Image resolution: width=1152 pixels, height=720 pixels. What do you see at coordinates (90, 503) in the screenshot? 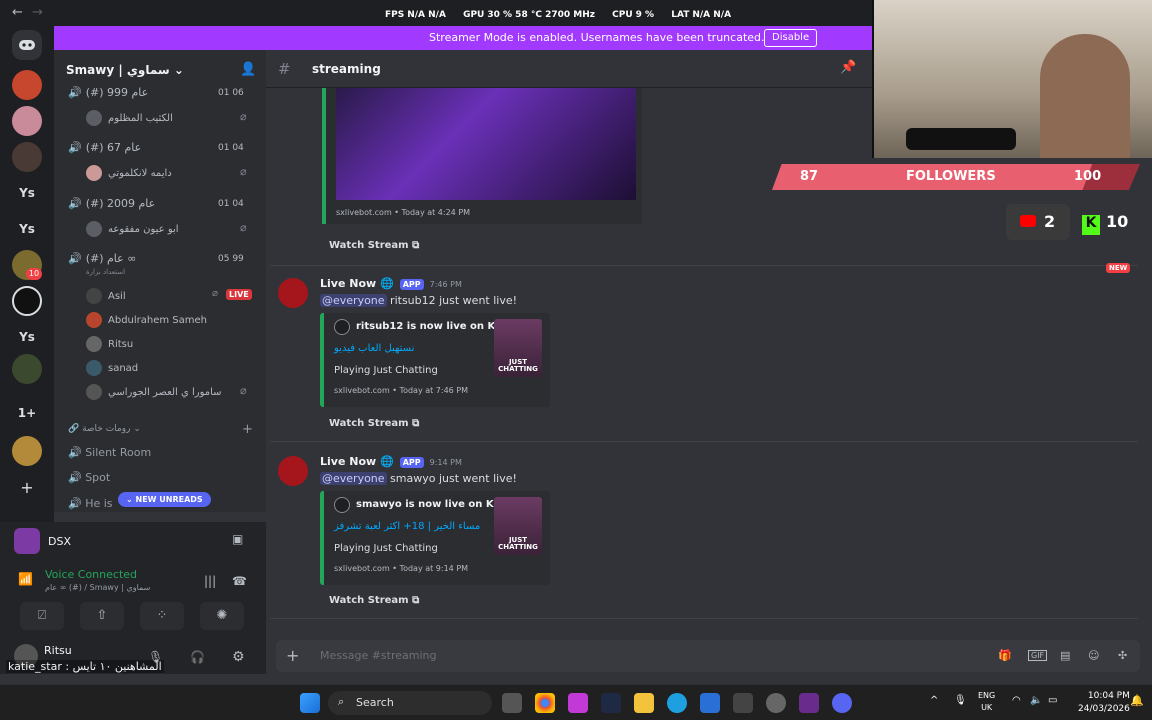
I see `voice-channel: 🔊 He is` at bounding box center [90, 503].